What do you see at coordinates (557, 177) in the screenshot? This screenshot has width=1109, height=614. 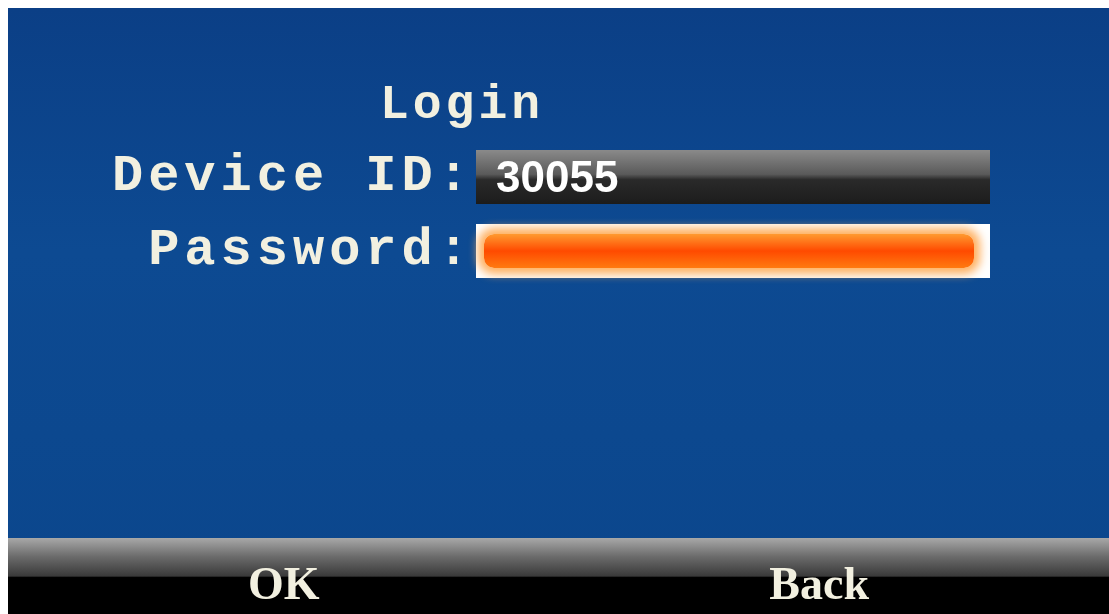 I see `field-value: 30055` at bounding box center [557, 177].